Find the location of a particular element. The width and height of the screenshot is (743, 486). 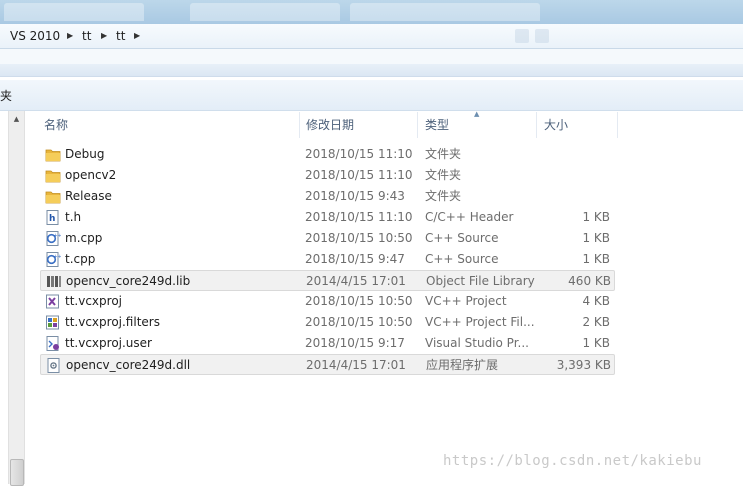

file-type: 应用程序扩展 is located at coordinates (462, 365).